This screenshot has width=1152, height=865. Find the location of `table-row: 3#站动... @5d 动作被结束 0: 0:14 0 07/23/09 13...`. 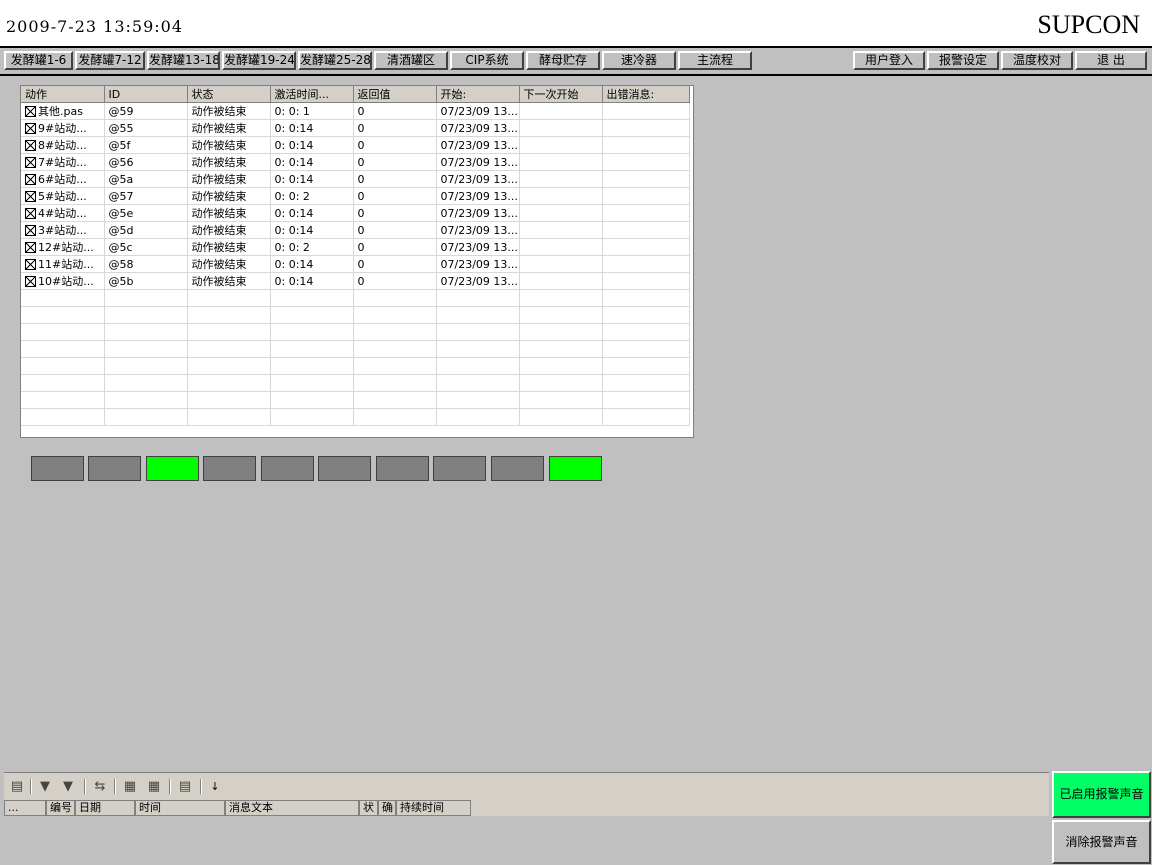

table-row: 3#站动... @5d 动作被结束 0: 0:14 0 07/23/09 13... is located at coordinates (355, 230).